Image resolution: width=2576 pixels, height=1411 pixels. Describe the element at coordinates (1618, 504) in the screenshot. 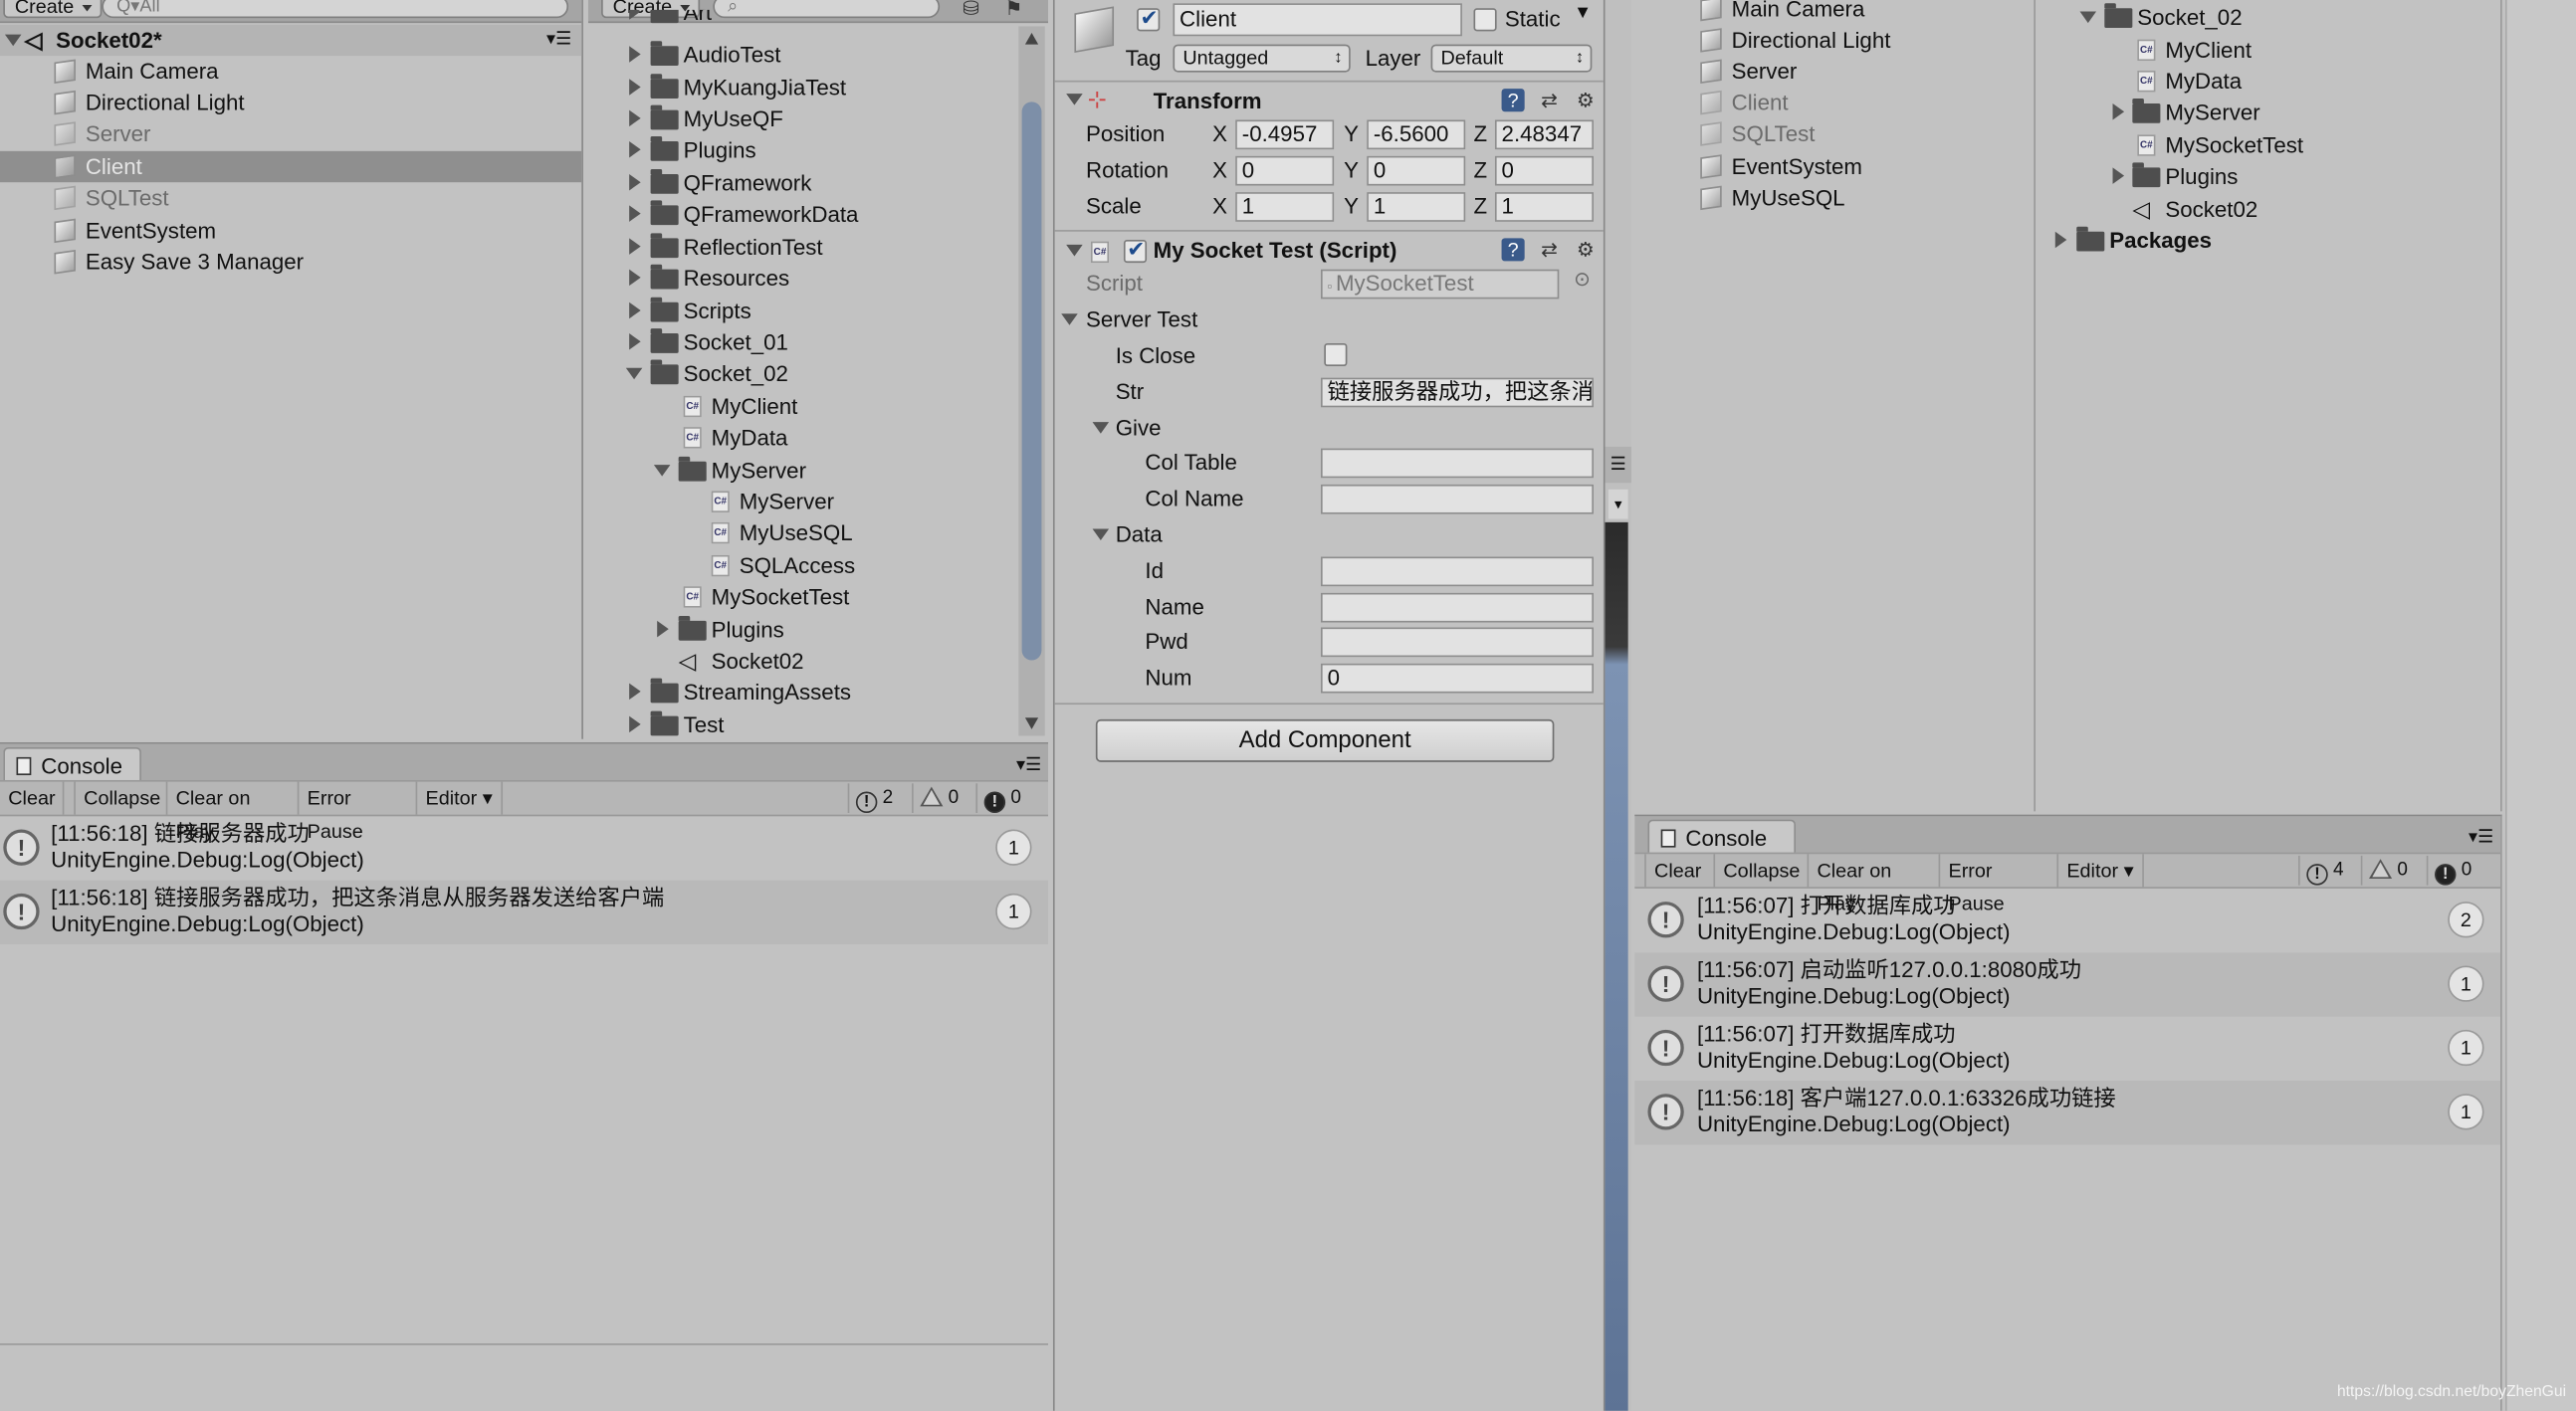

I see `dropdown-arrow-icon: ▾` at that location.